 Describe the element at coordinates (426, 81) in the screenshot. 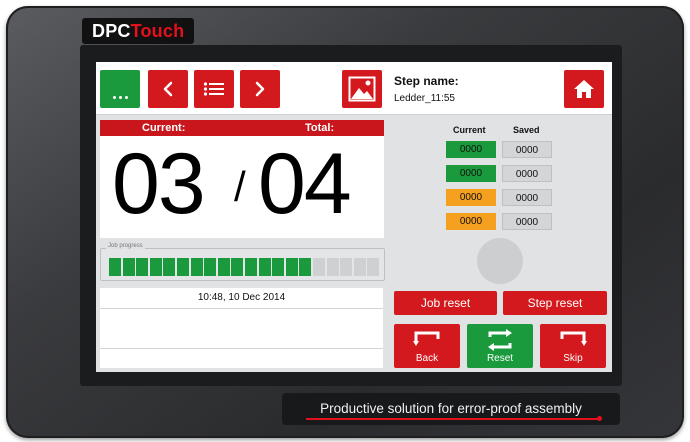

I see `step-name-label: Step name:` at that location.